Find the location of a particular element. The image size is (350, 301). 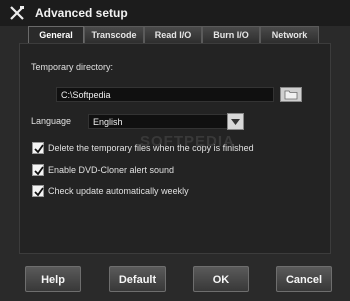

temp-dir-input: C:\Softpedia is located at coordinates (165, 94).